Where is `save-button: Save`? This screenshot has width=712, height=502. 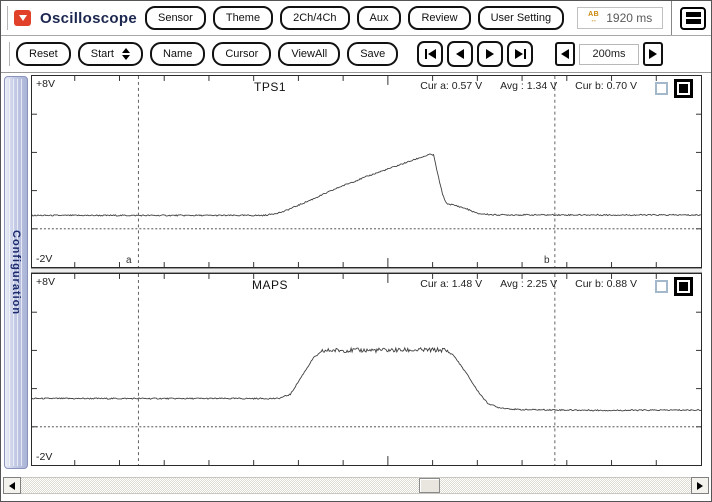 save-button: Save is located at coordinates (373, 54).